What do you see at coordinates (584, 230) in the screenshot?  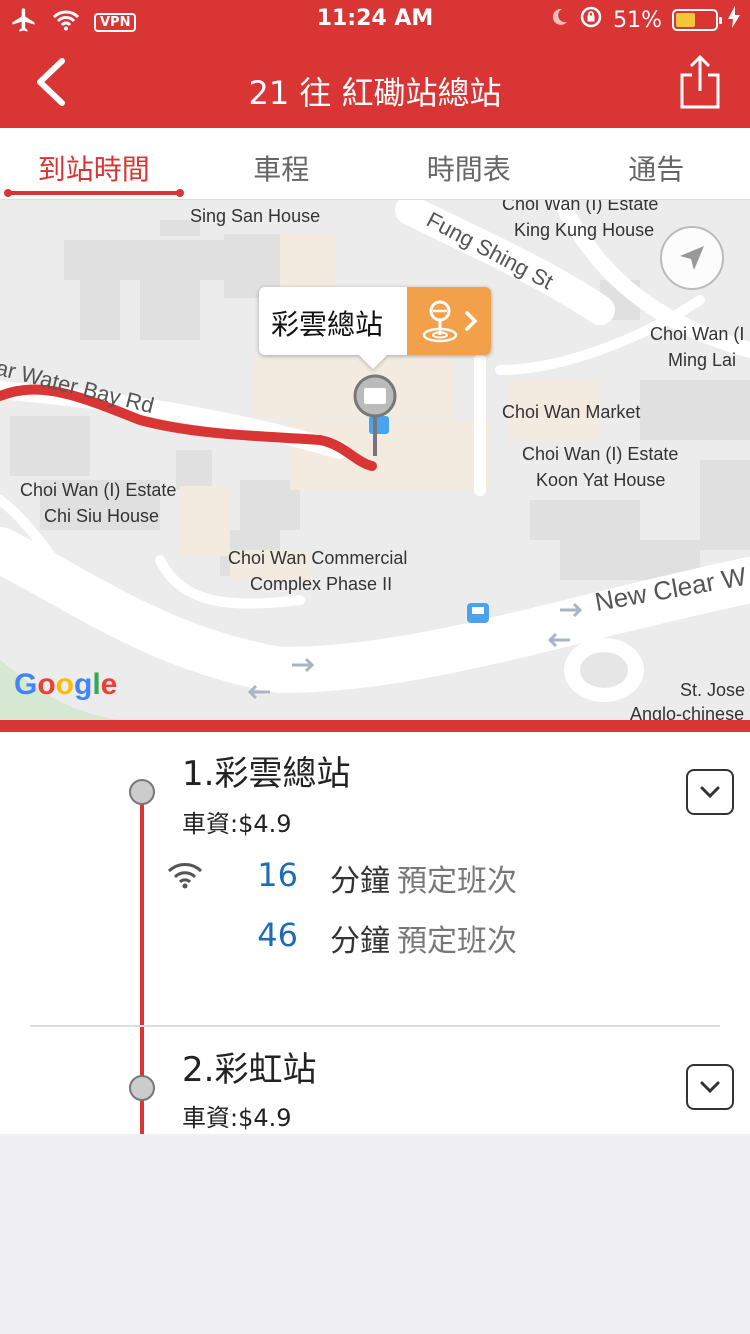 I see `map-label: King Kung House` at bounding box center [584, 230].